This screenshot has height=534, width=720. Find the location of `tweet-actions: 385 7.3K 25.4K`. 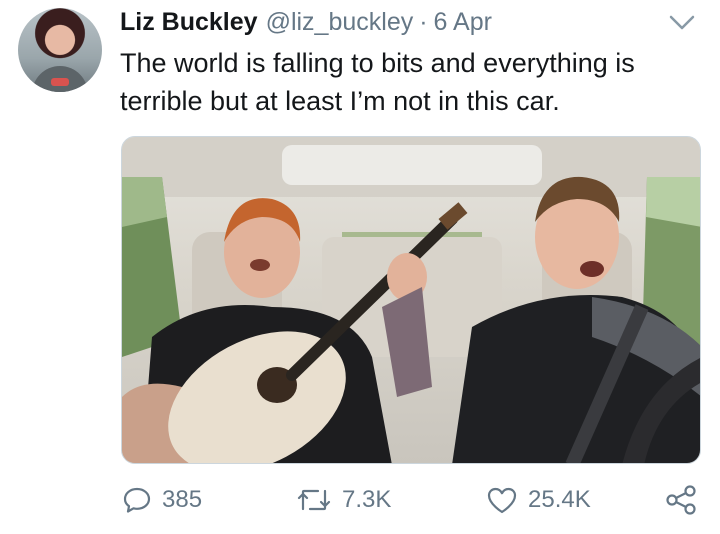

tweet-actions: 385 7.3K 25.4K is located at coordinates (415, 500).